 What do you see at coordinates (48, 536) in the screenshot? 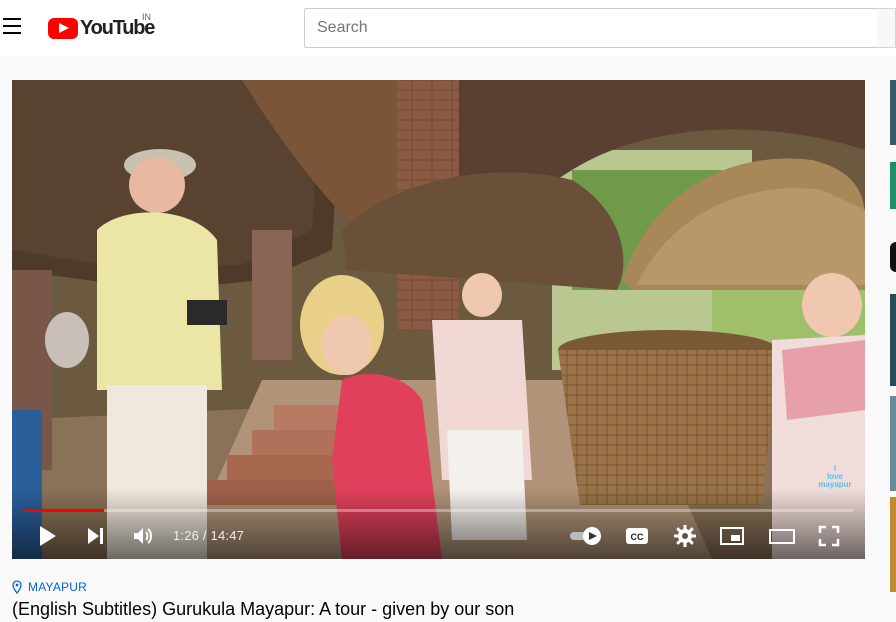
I see `play-icon` at bounding box center [48, 536].